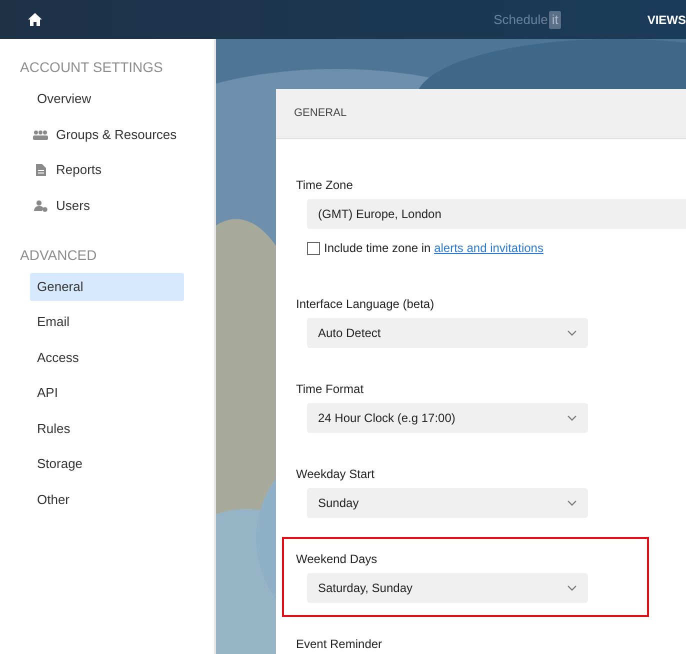  What do you see at coordinates (666, 19) in the screenshot?
I see `views-menu: VIEWS` at bounding box center [666, 19].